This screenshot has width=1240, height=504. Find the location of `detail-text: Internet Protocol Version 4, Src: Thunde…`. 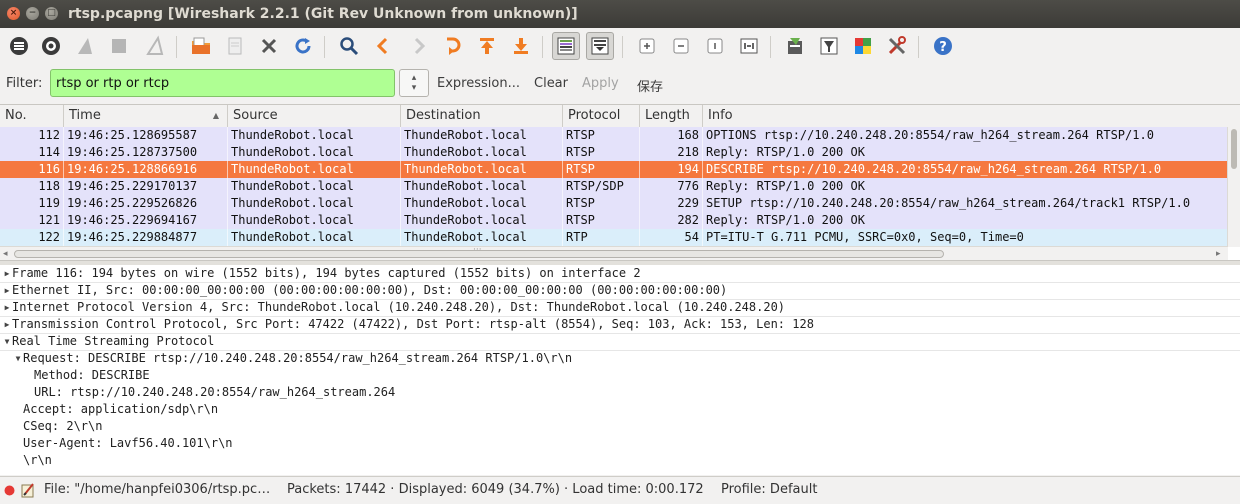

detail-text: Internet Protocol Version 4, Src: Thunde… is located at coordinates (399, 307).